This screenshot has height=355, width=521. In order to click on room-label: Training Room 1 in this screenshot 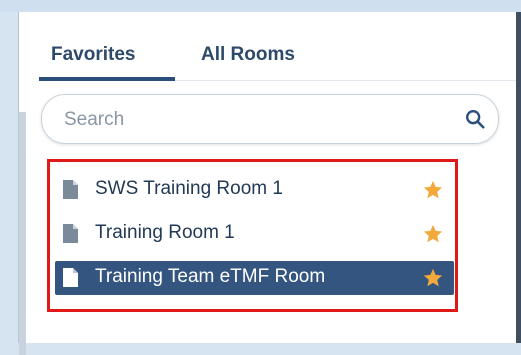, I will do `click(165, 232)`.